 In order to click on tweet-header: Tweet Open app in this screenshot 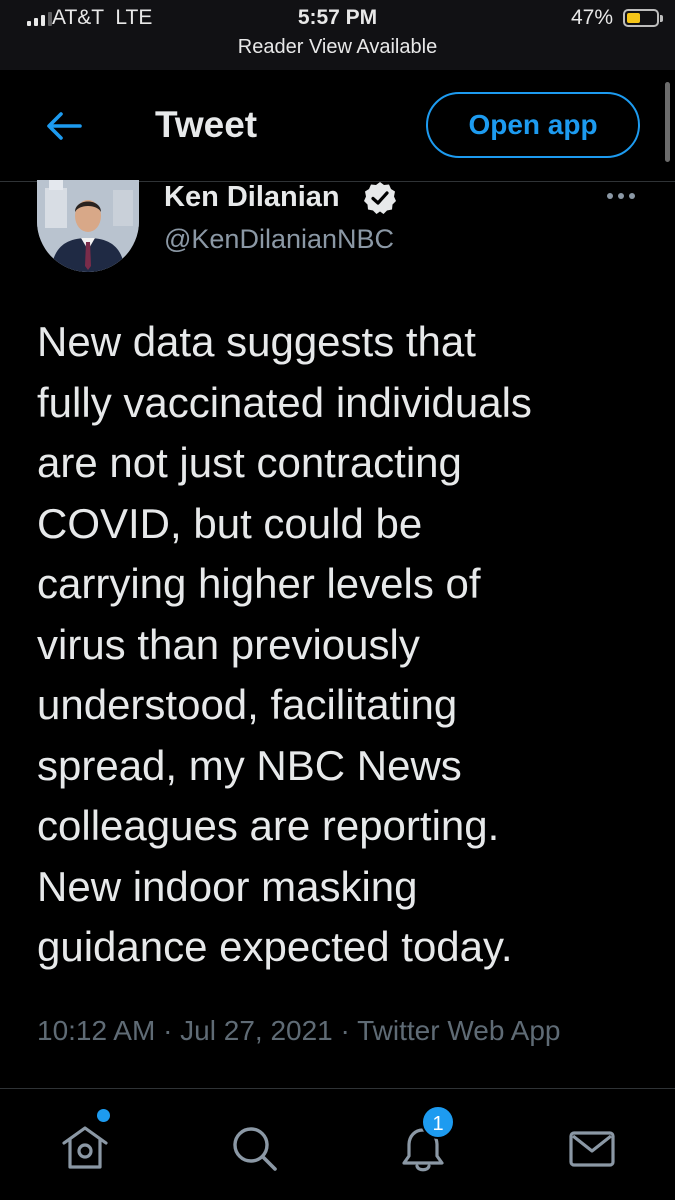, I will do `click(337, 126)`.